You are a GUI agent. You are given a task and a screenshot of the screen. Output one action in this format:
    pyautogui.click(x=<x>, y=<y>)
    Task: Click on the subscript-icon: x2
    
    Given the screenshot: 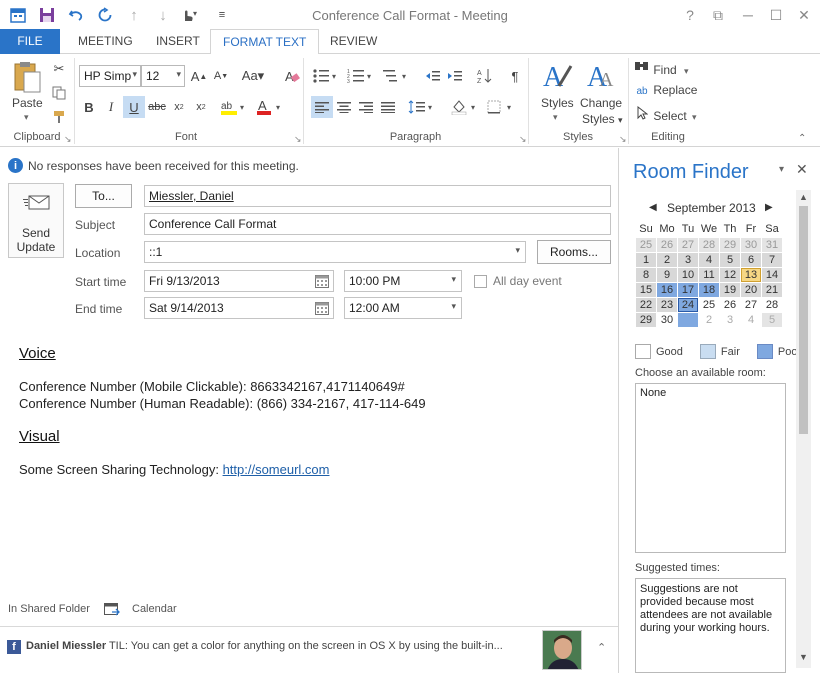 What is the action you would take?
    pyautogui.click(x=179, y=107)
    